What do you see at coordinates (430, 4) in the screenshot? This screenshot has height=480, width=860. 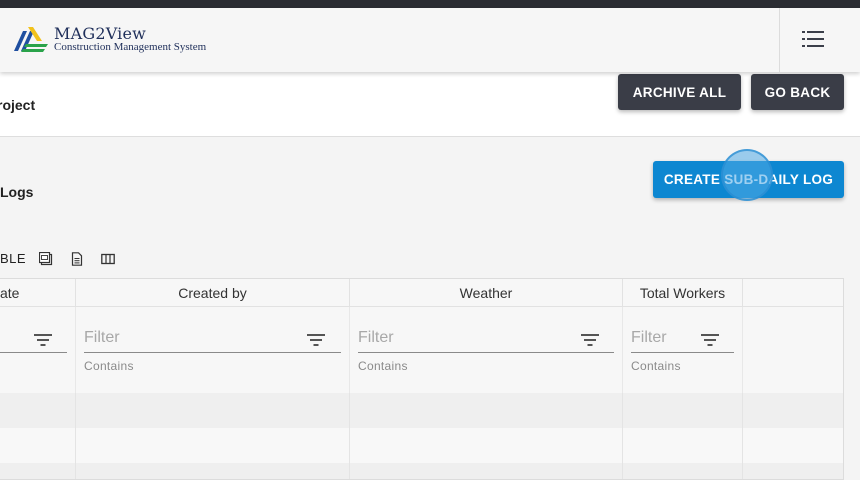 I see `top-strip` at bounding box center [430, 4].